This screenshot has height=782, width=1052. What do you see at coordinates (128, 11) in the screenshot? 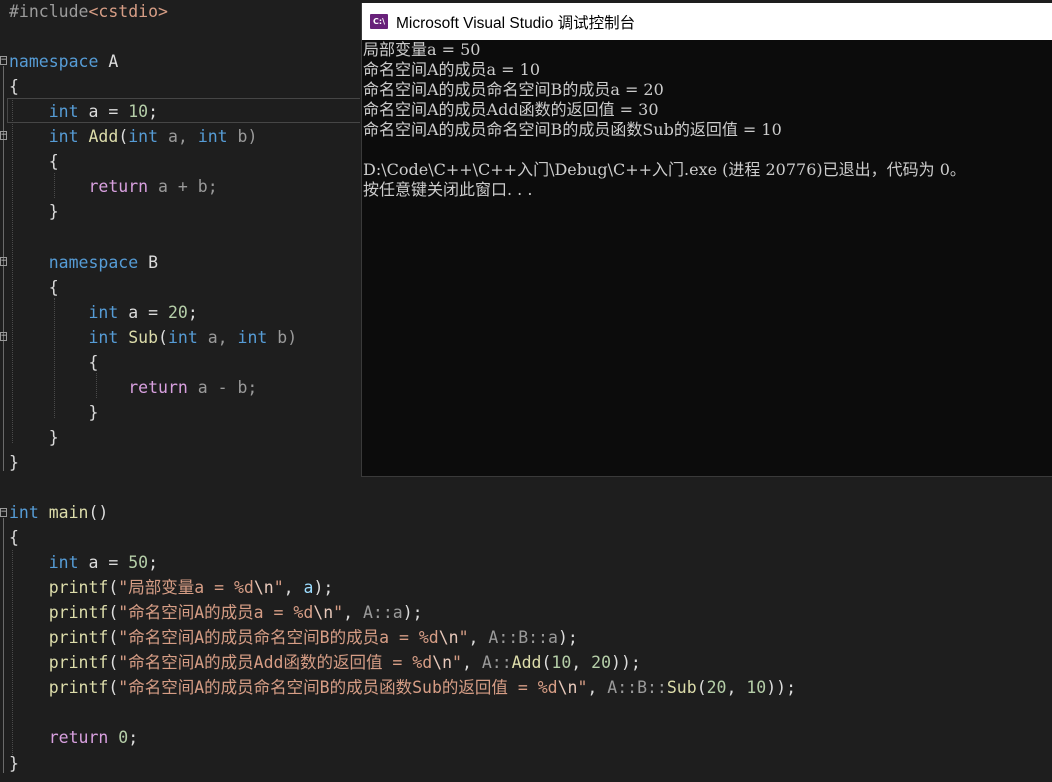
I see `code-token: <cstdio>` at bounding box center [128, 11].